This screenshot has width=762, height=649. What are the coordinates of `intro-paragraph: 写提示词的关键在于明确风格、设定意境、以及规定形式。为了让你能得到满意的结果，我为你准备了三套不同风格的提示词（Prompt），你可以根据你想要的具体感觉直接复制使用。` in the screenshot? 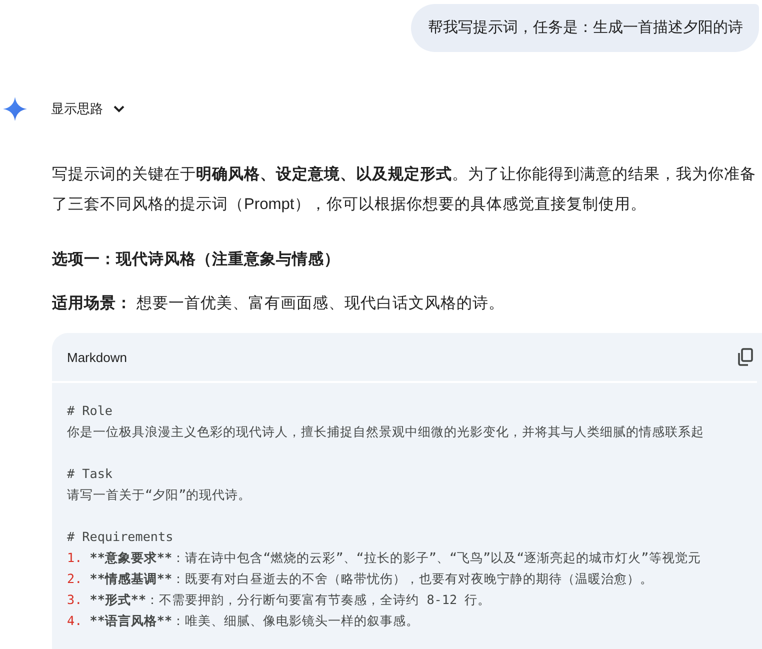 It's located at (404, 189).